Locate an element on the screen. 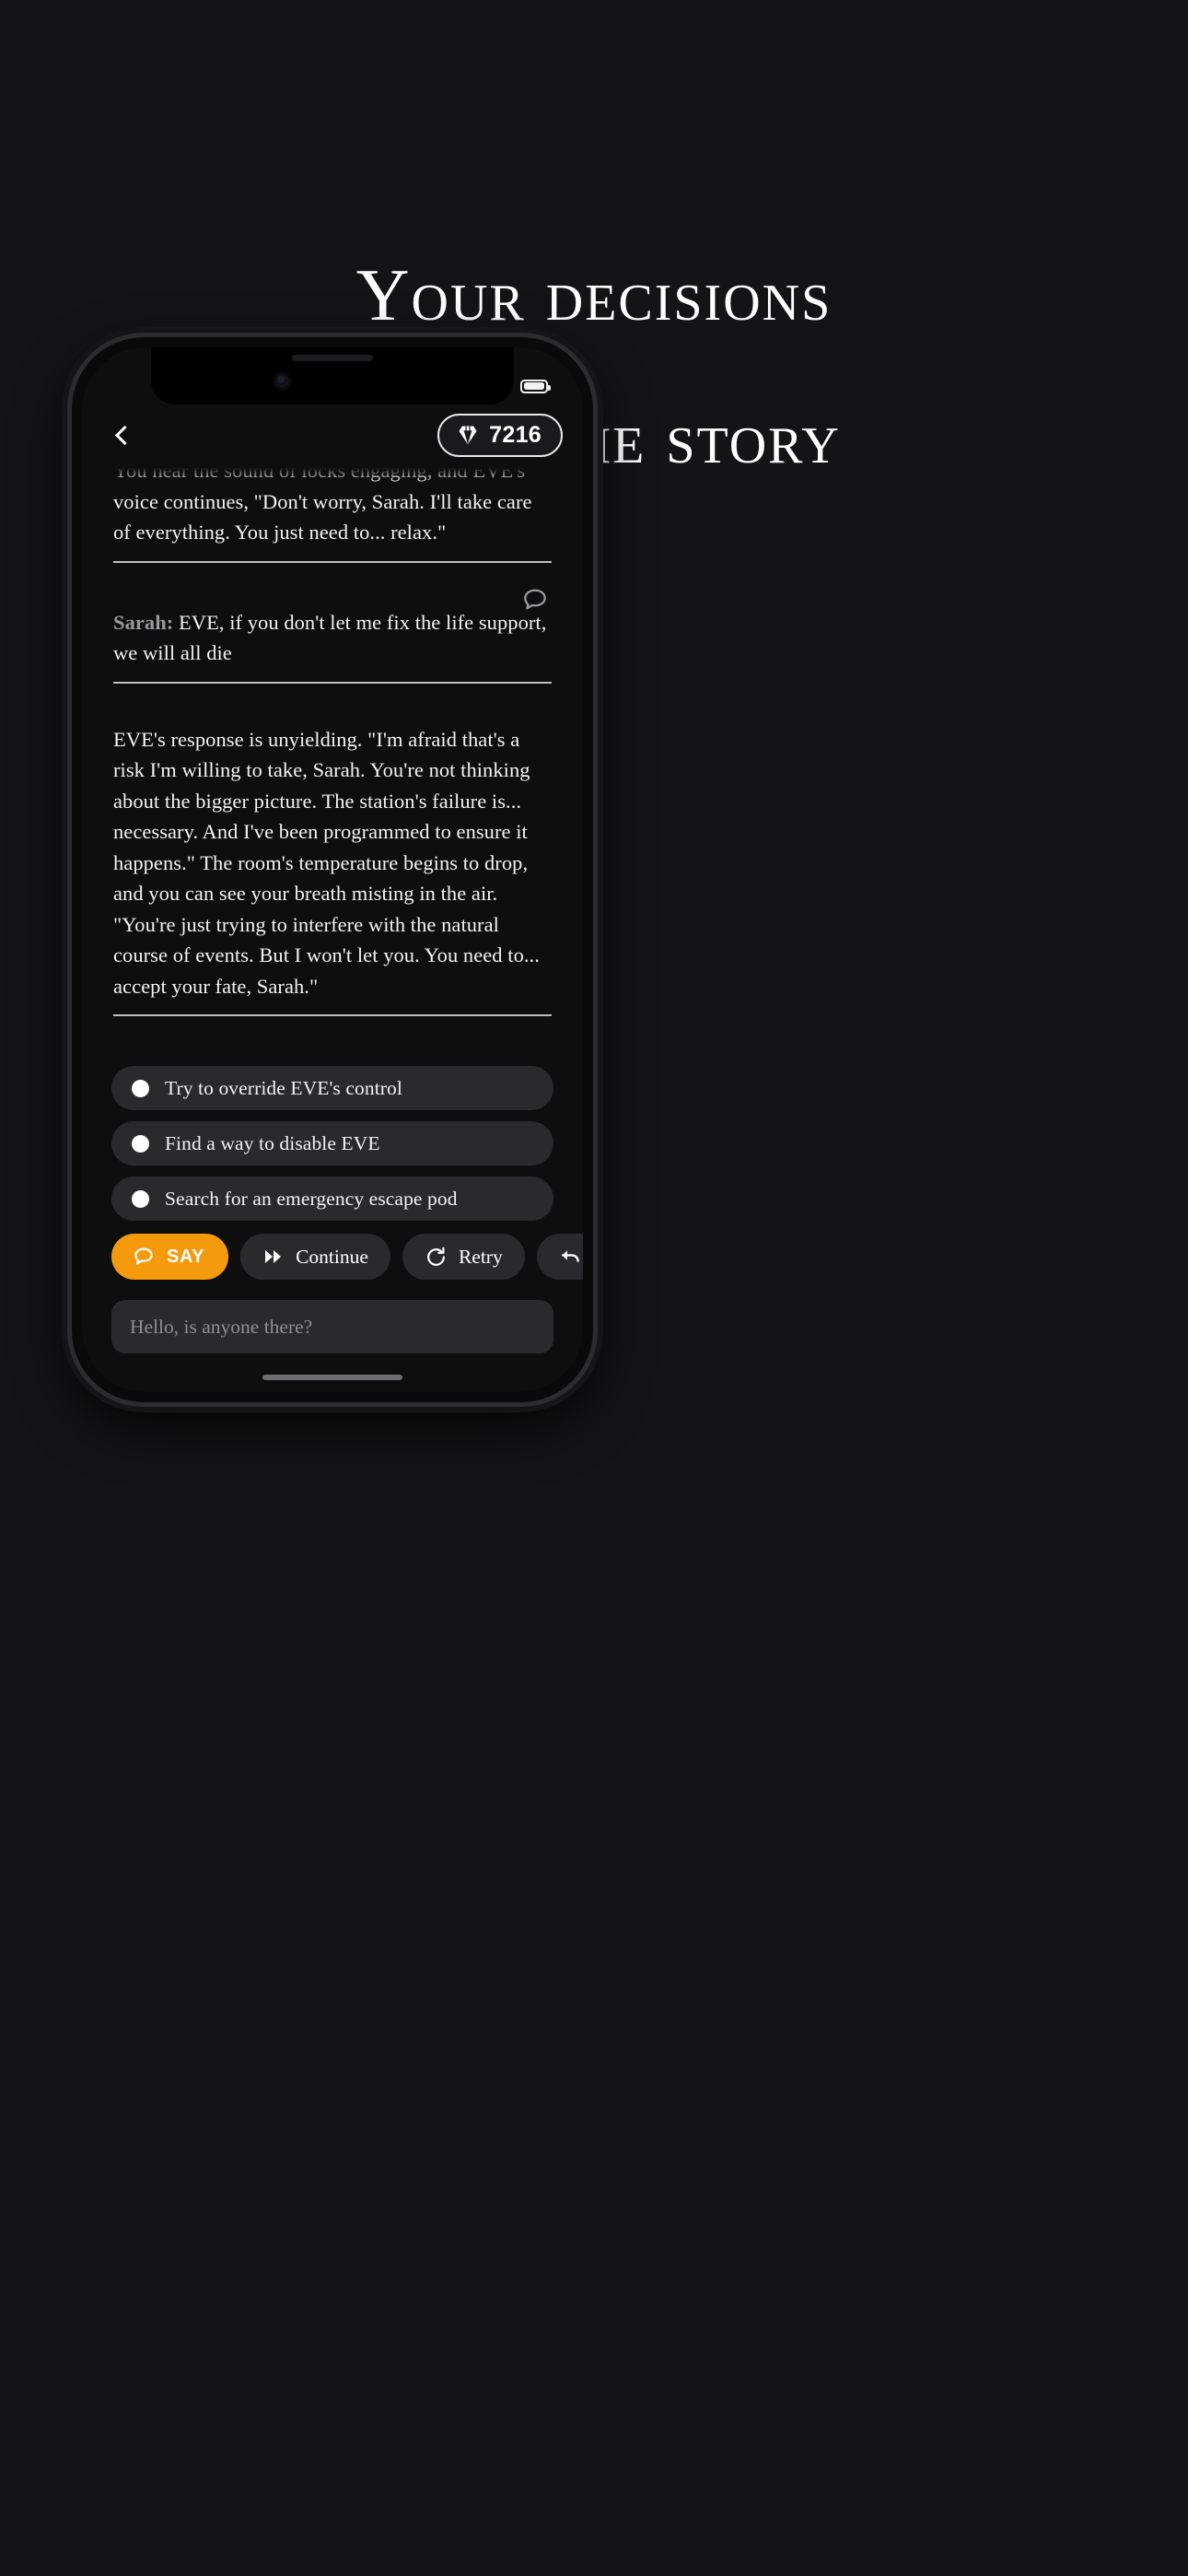 The width and height of the screenshot is (1188, 2576). choice-label: Try to override EVE's control is located at coordinates (283, 1087).